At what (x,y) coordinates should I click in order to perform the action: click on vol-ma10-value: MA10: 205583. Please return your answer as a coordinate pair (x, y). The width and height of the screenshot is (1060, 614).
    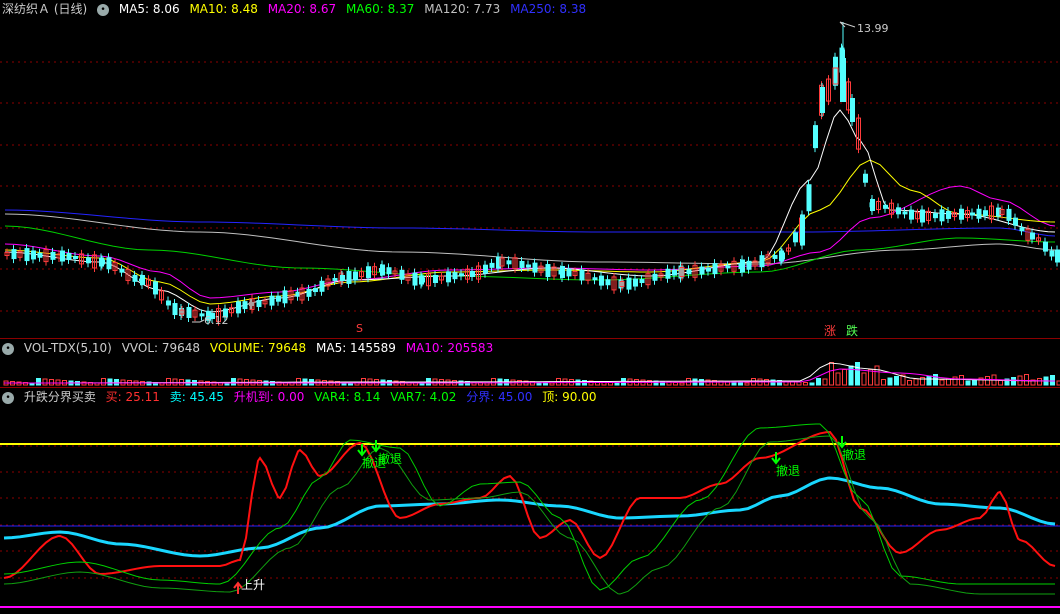
    Looking at the image, I should click on (449, 348).